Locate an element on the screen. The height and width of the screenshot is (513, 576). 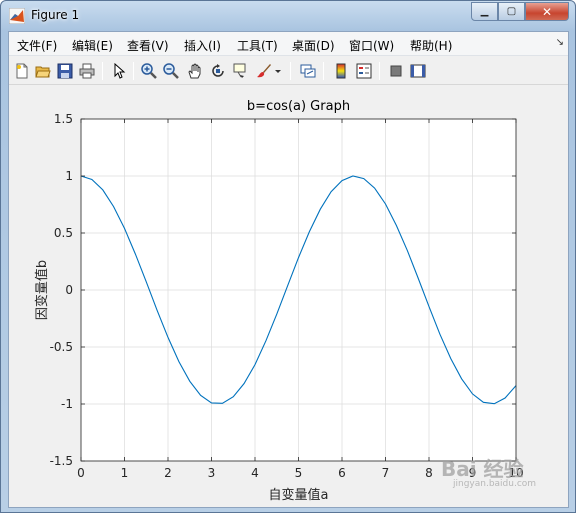
x-tick-label: 3 is located at coordinates (212, 473).